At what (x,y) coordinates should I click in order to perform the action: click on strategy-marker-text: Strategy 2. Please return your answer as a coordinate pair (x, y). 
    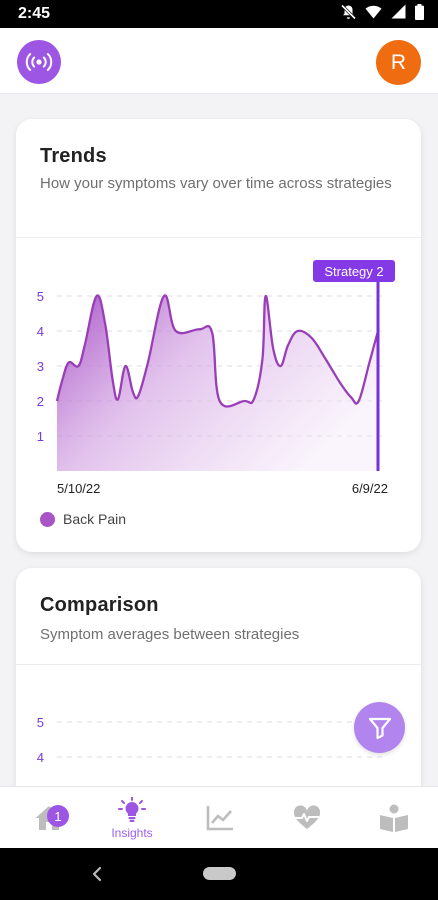
    Looking at the image, I should click on (353, 271).